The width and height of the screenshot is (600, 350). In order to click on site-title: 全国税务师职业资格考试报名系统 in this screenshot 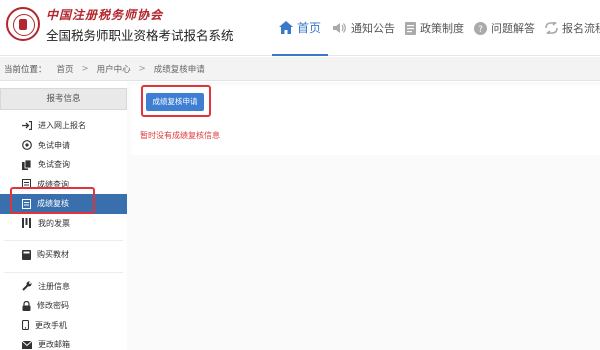, I will do `click(140, 35)`.